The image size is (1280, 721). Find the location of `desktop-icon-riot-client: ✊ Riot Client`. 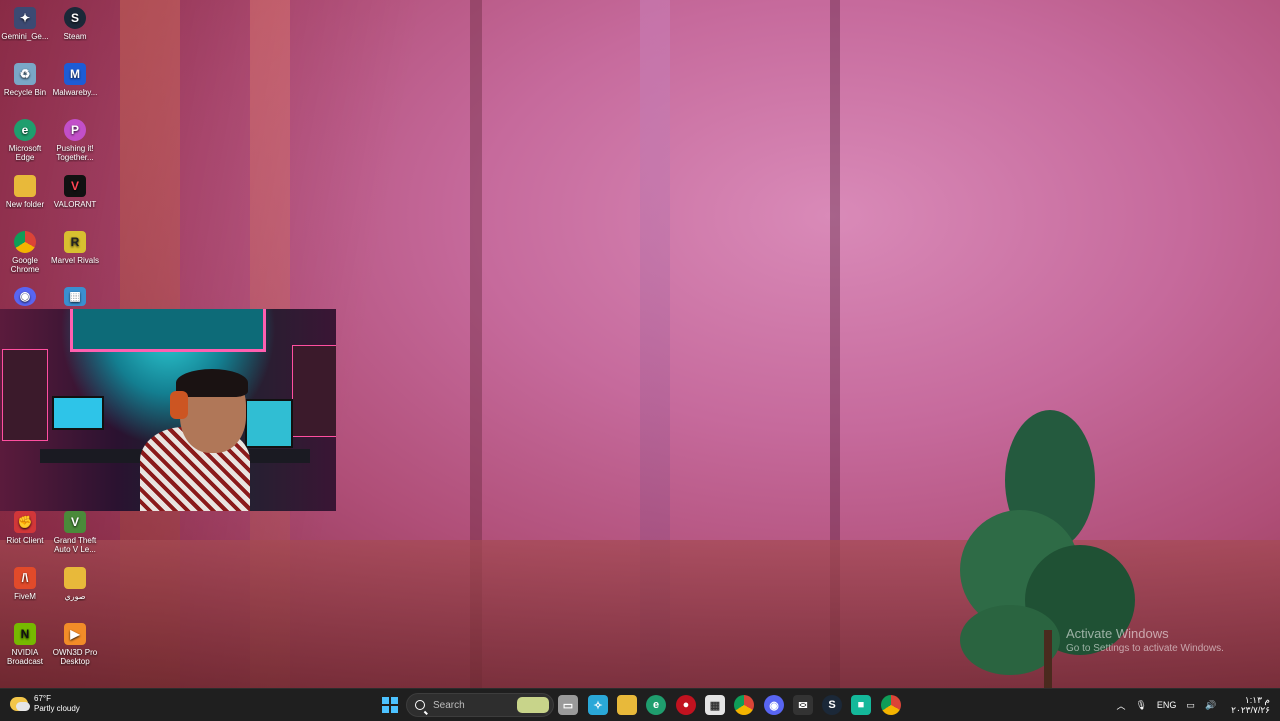

desktop-icon-riot-client: ✊ Riot Client is located at coordinates (25, 534).